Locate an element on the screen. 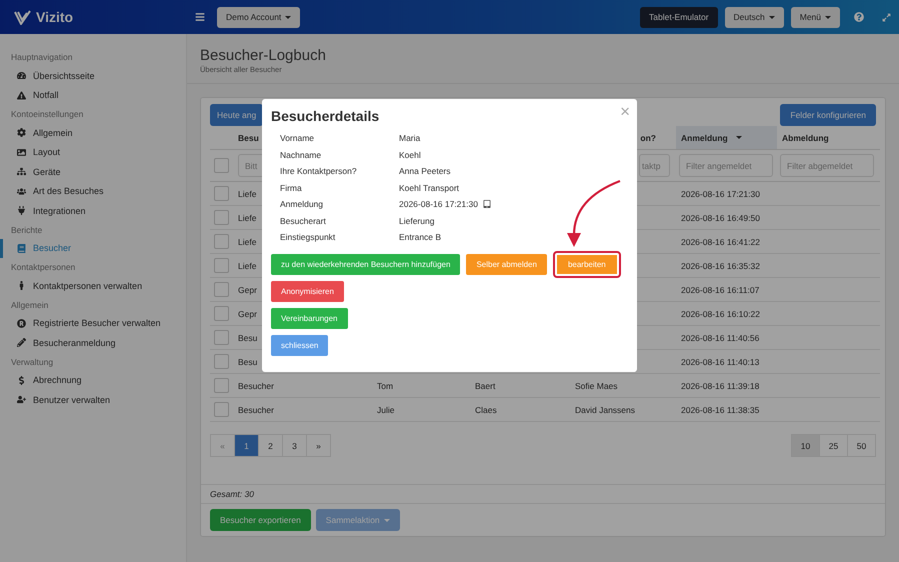 Image resolution: width=899 pixels, height=562 pixels. table-cell: 2026-08-16 11:38:35 is located at coordinates (720, 409).